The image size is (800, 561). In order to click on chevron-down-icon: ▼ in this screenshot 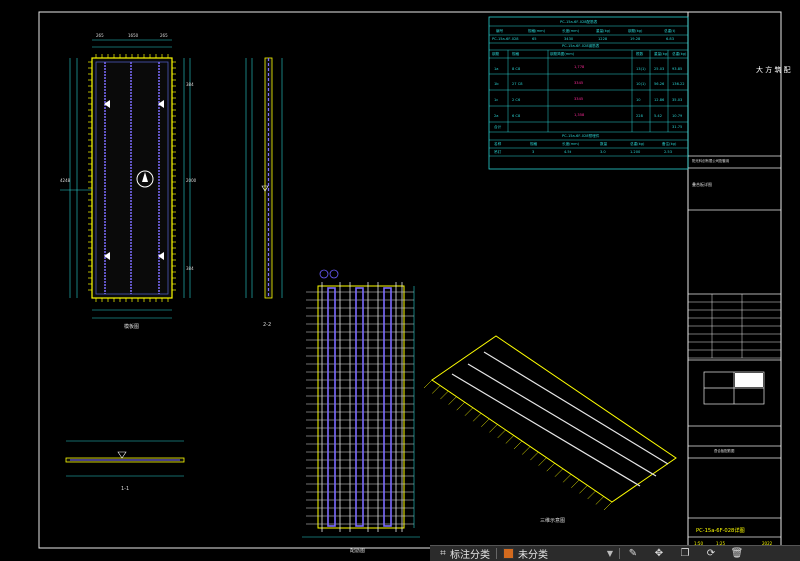, I will do `click(609, 553)`.